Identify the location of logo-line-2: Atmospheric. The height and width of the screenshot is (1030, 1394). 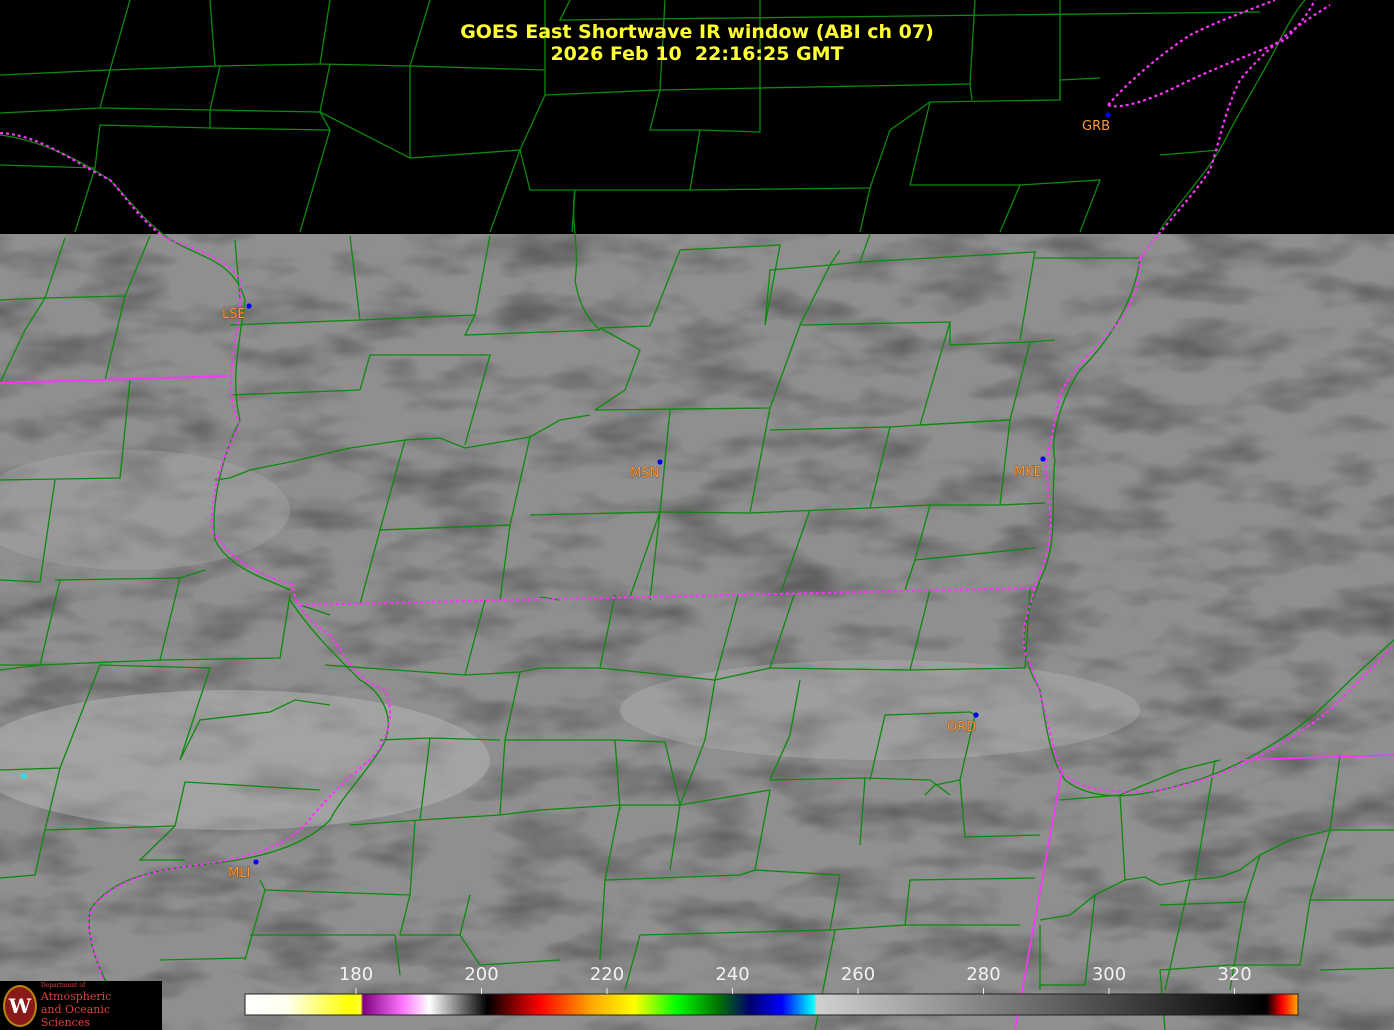
(76, 996).